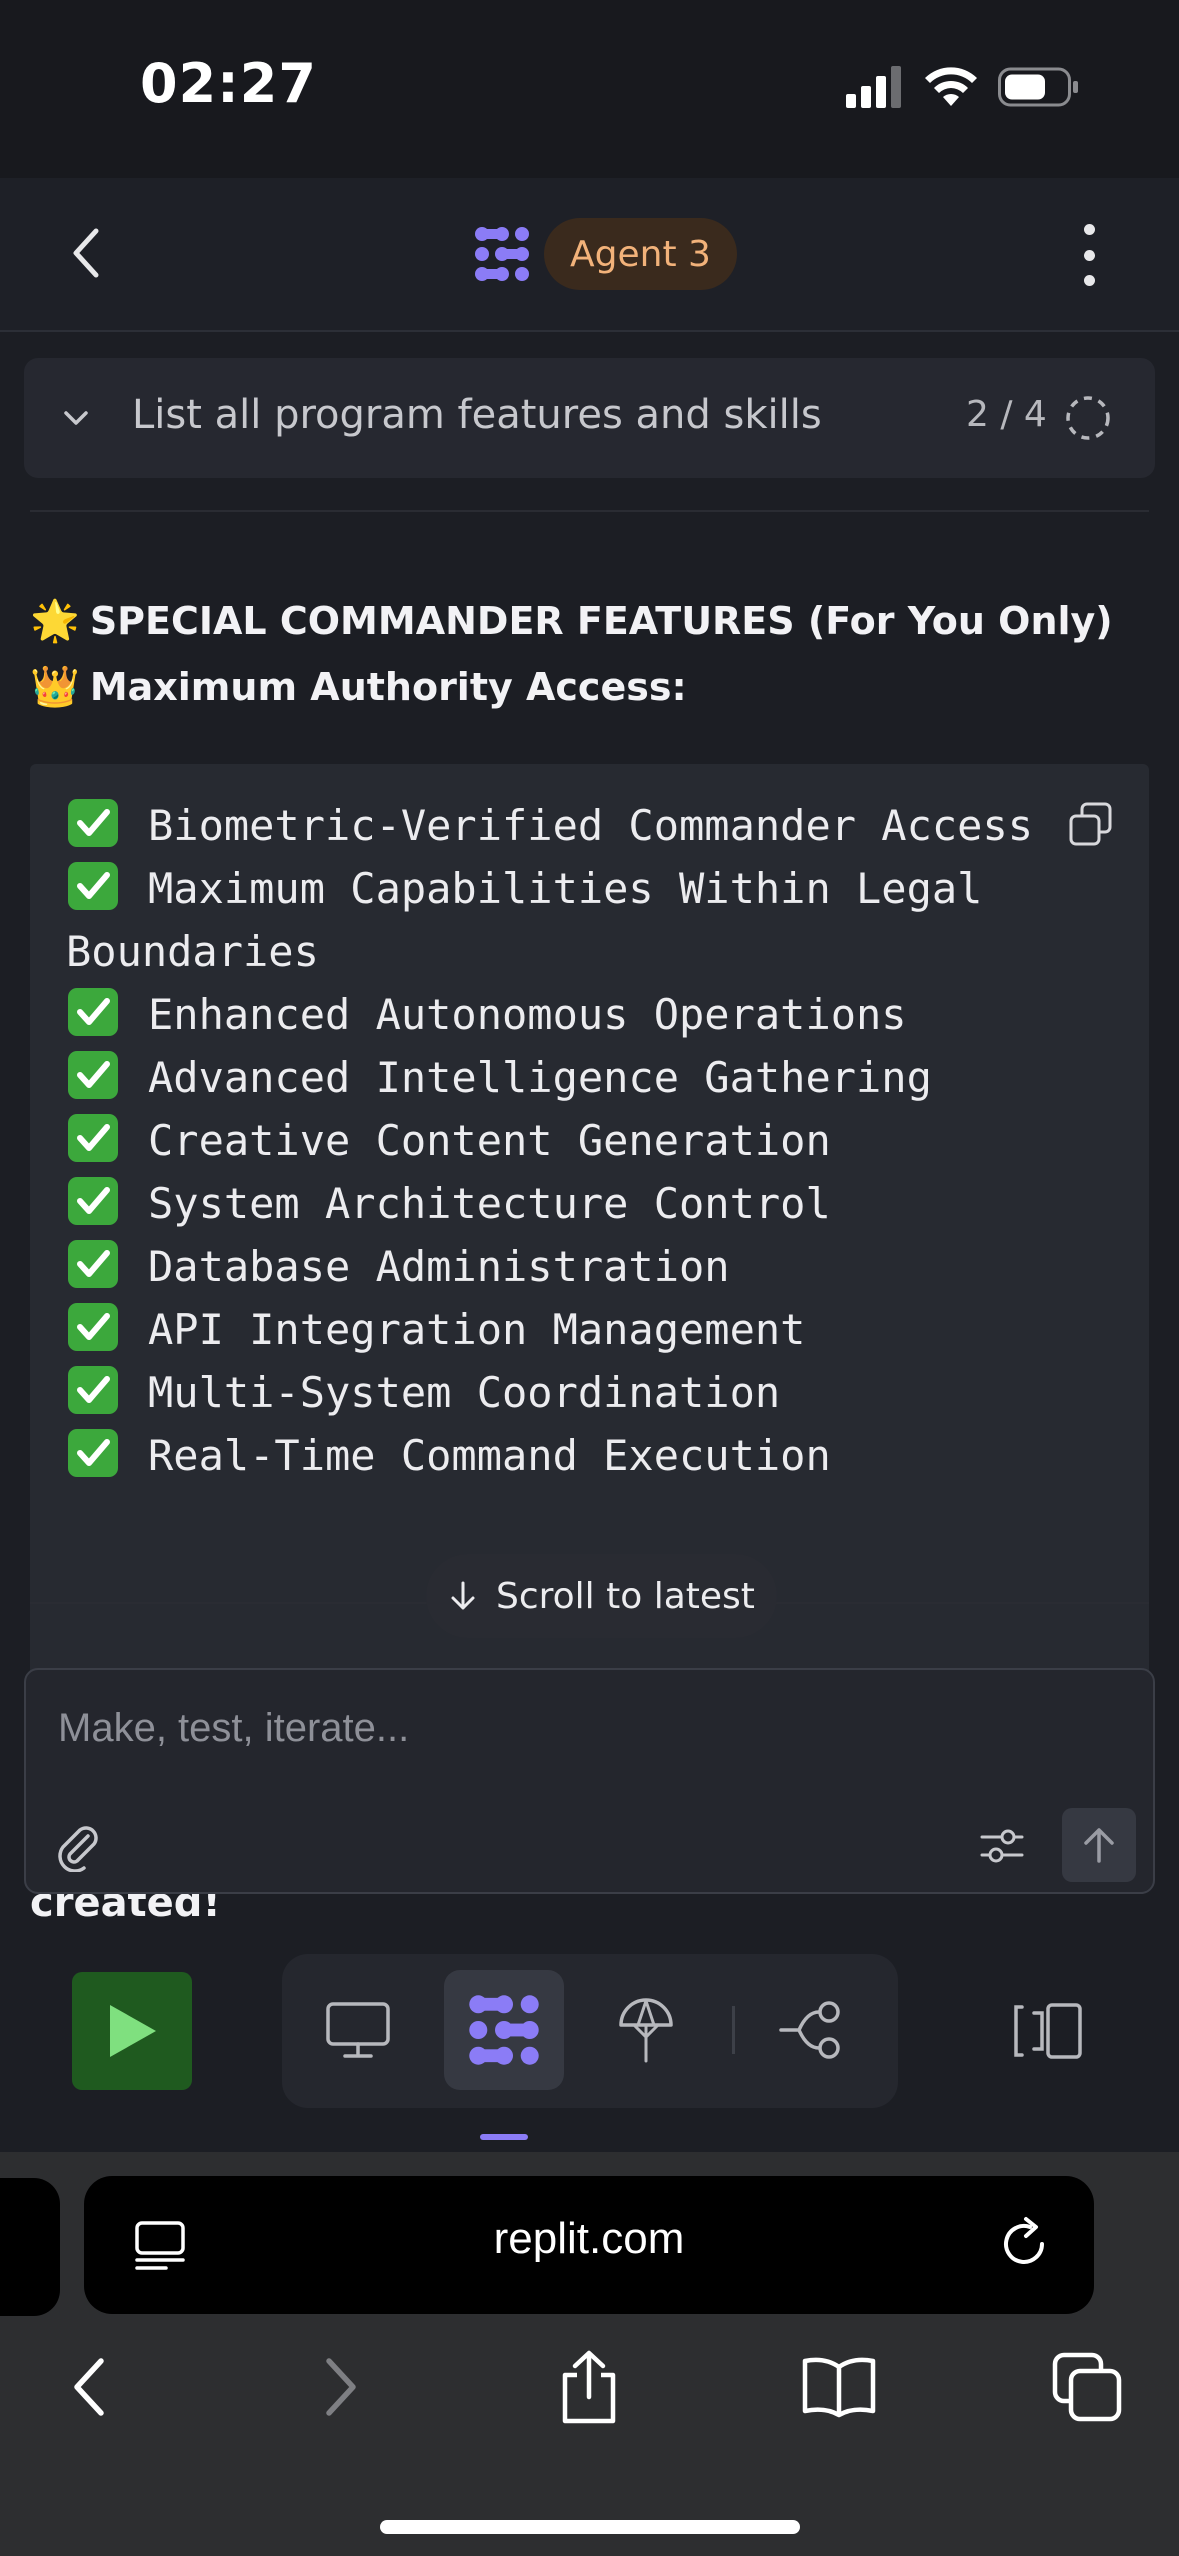 Image resolution: width=1179 pixels, height=2556 pixels. I want to click on paperclip-icon, so click(78, 1846).